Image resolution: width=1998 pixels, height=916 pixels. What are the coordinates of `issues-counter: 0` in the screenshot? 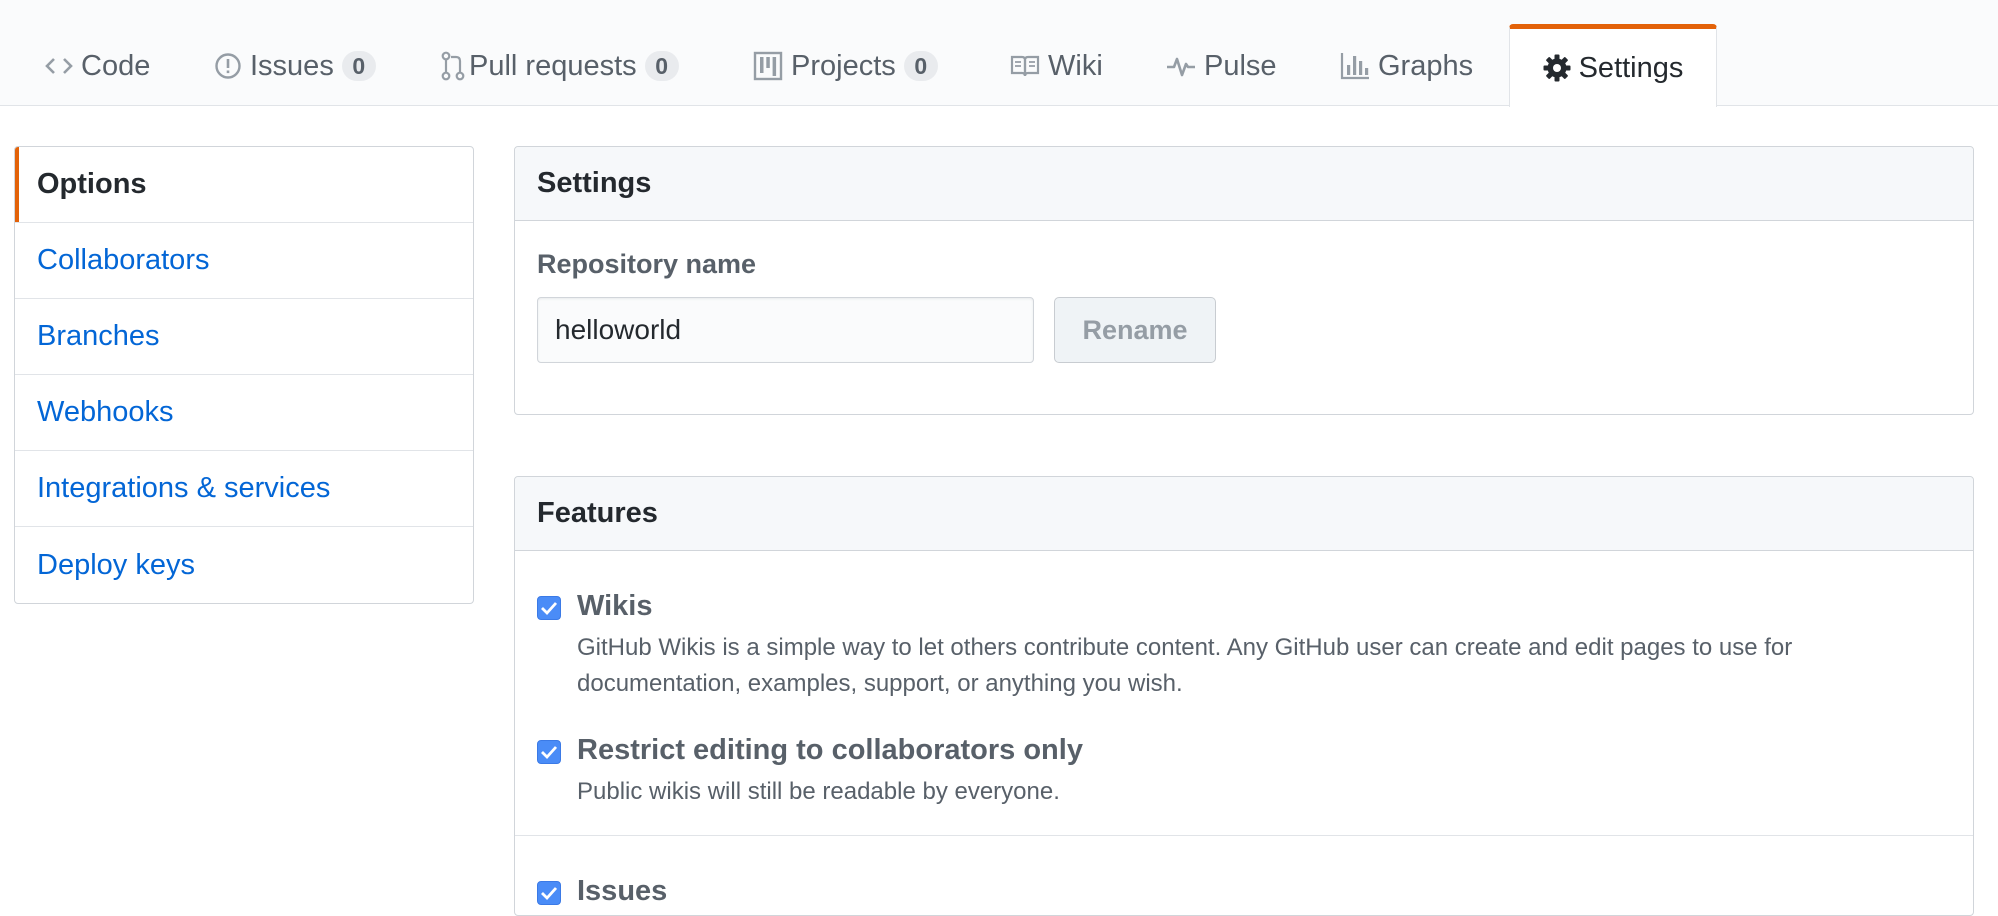 It's located at (358, 66).